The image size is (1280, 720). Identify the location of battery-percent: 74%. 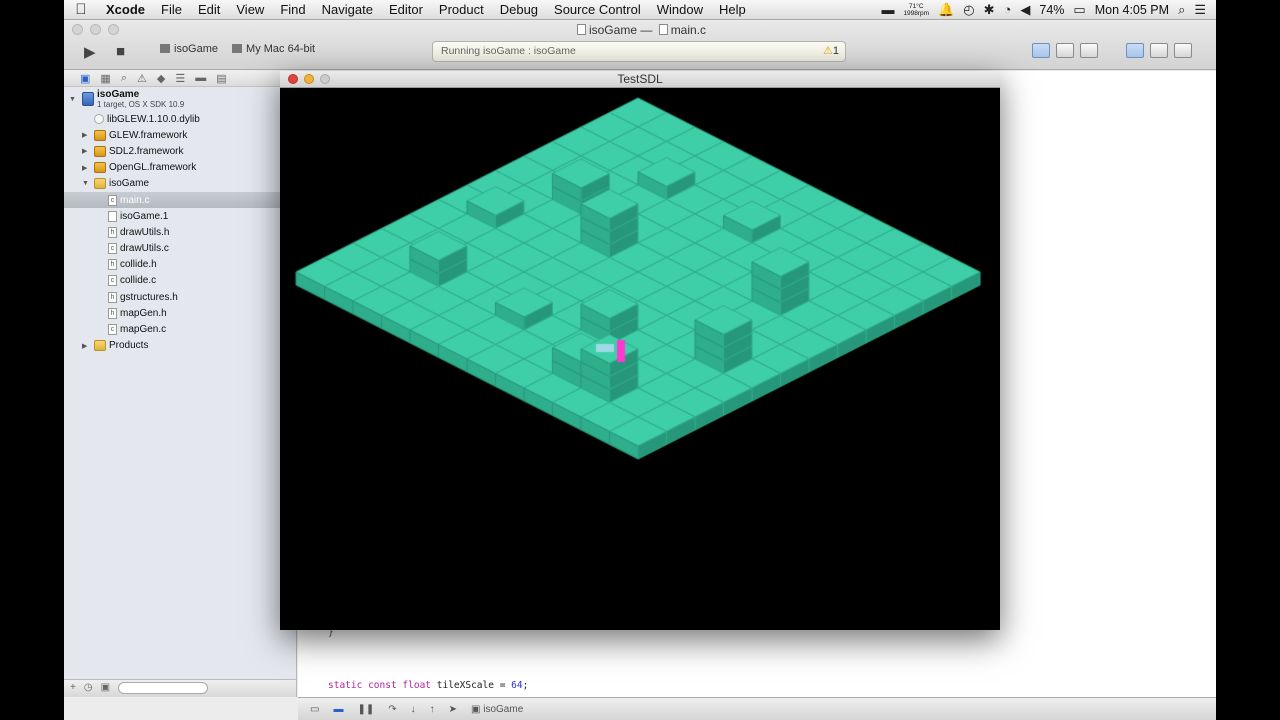
(1051, 10).